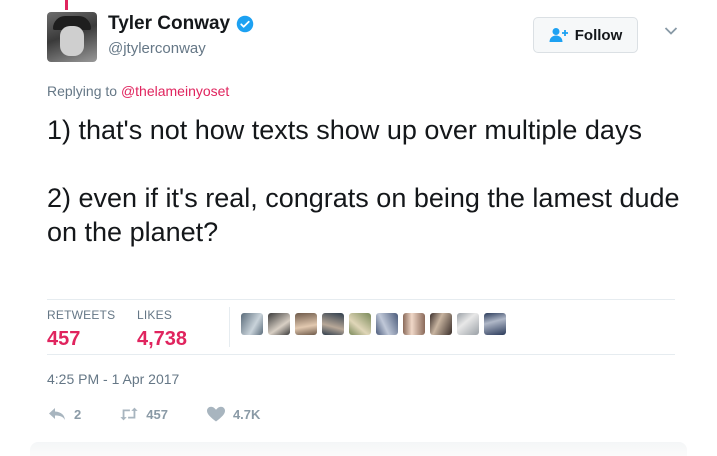 Image resolution: width=717 pixels, height=456 pixels. Describe the element at coordinates (157, 48) in the screenshot. I see `author-handle: @jtylerconway` at that location.